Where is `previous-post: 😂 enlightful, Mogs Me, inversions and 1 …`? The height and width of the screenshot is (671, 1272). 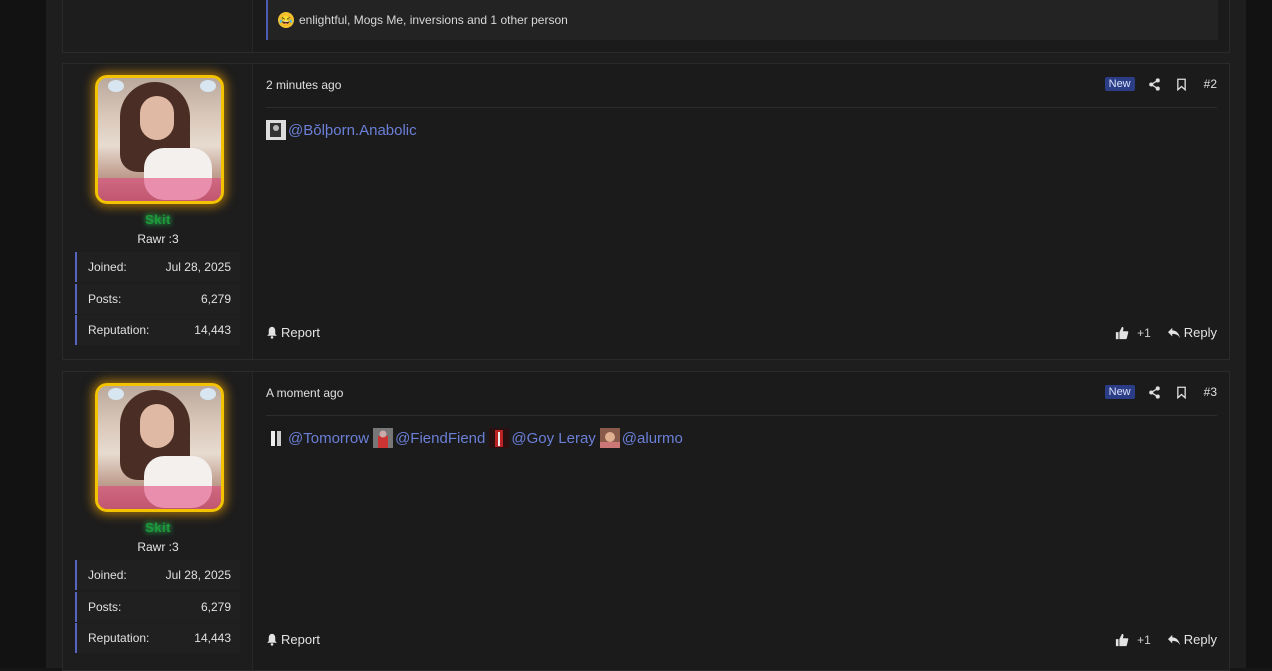 previous-post: 😂 enlightful, Mogs Me, inversions and 1 … is located at coordinates (646, 26).